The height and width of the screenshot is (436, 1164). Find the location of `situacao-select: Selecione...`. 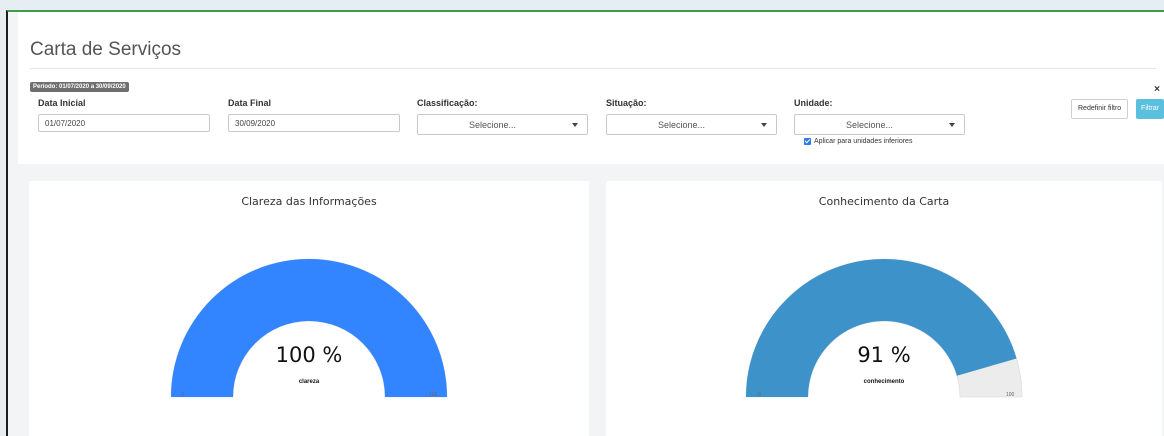

situacao-select: Selecione... is located at coordinates (691, 124).